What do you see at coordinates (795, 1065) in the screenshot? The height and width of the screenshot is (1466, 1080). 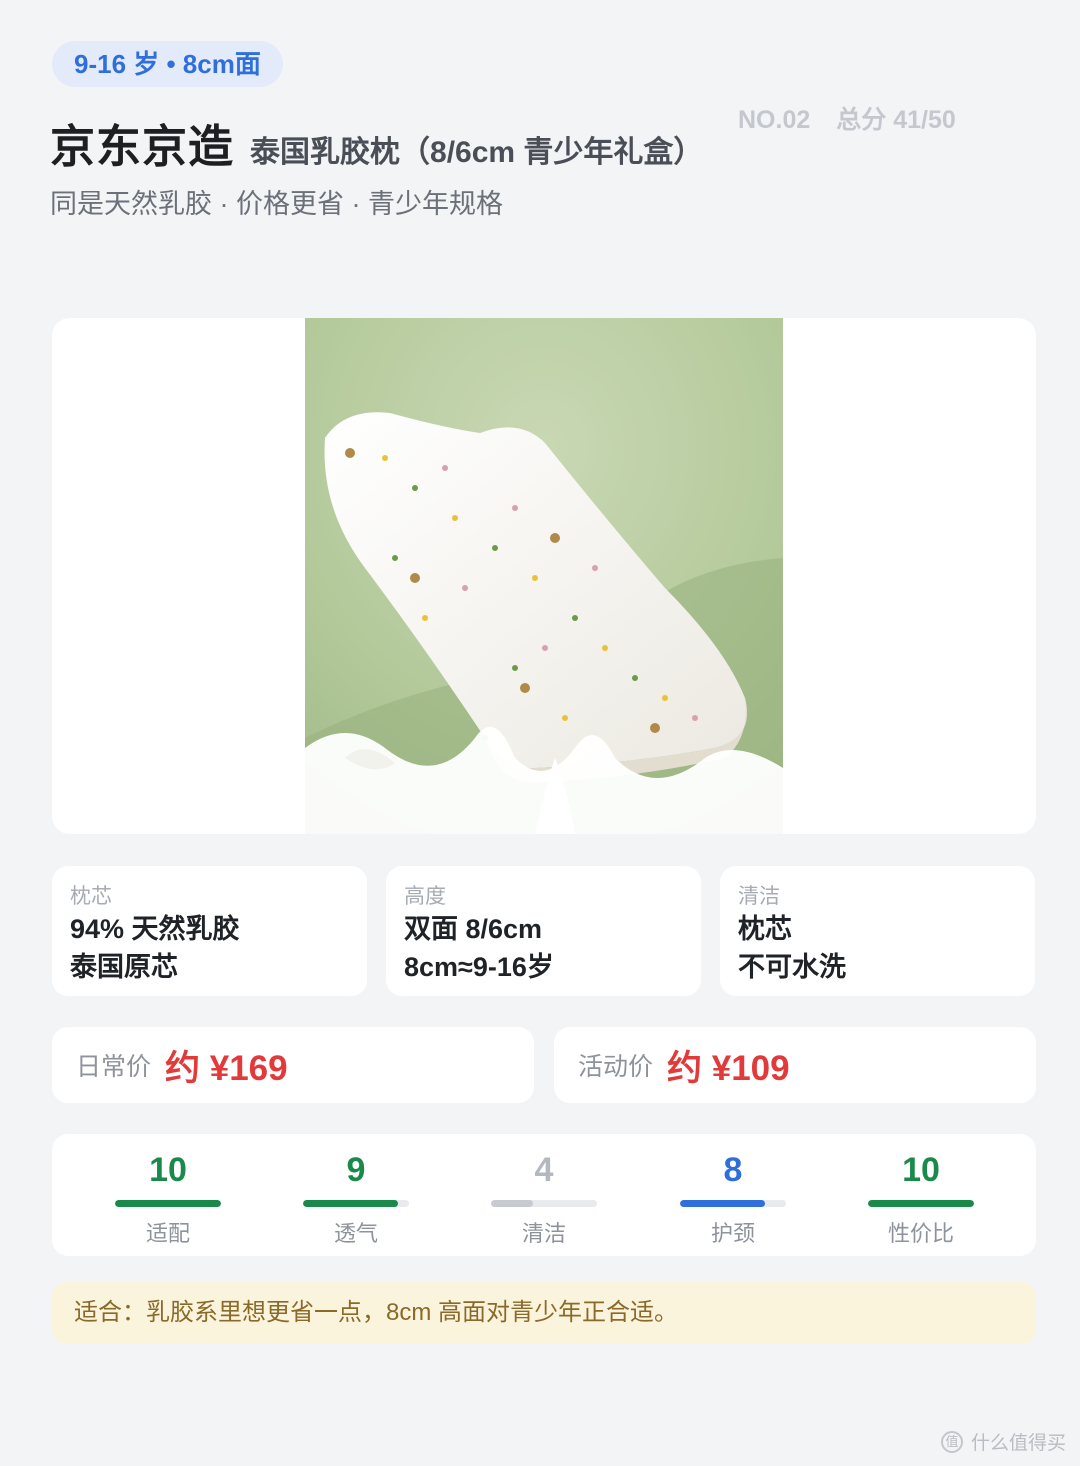 I see `promo-price-card: 活动价 约 ¥109` at bounding box center [795, 1065].